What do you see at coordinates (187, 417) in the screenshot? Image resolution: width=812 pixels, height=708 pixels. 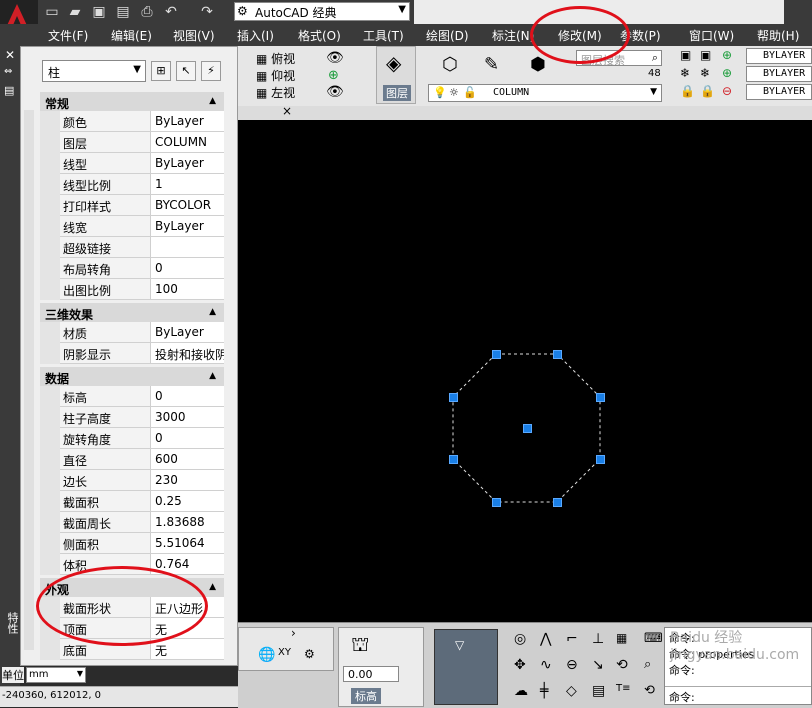 I see `property-value: 3000` at bounding box center [187, 417].